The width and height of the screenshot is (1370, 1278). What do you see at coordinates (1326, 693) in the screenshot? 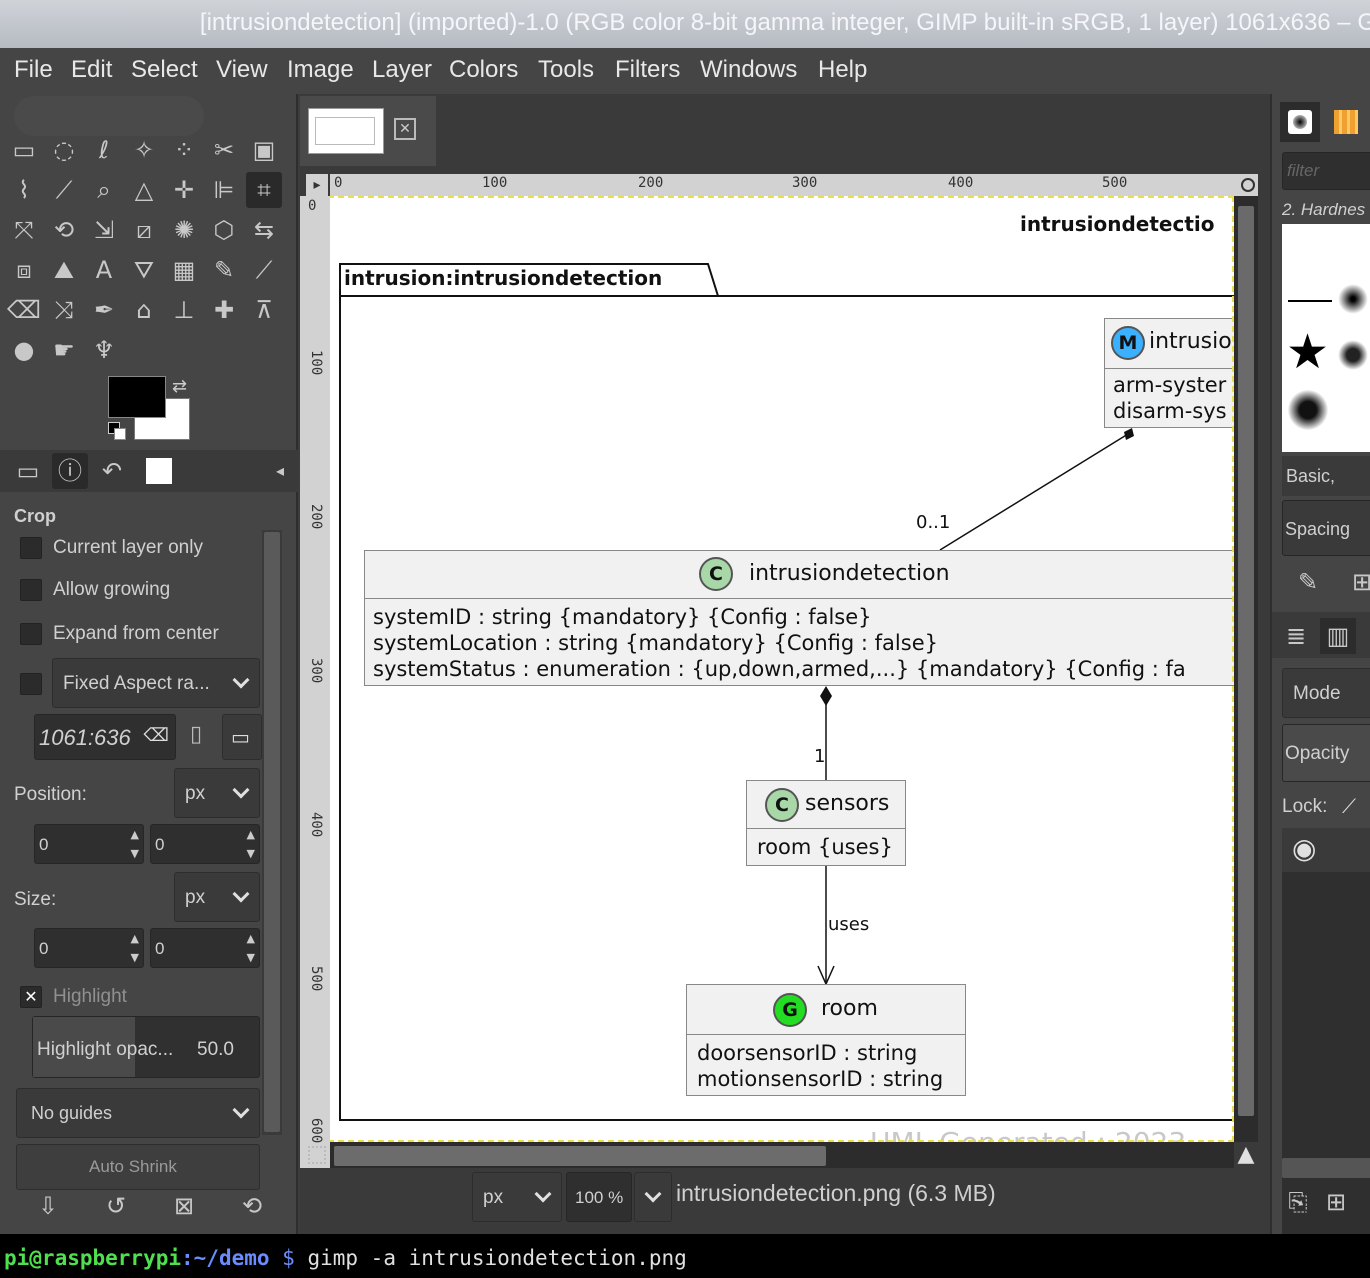
I see `layer-mode-dropdown: Mode` at bounding box center [1326, 693].